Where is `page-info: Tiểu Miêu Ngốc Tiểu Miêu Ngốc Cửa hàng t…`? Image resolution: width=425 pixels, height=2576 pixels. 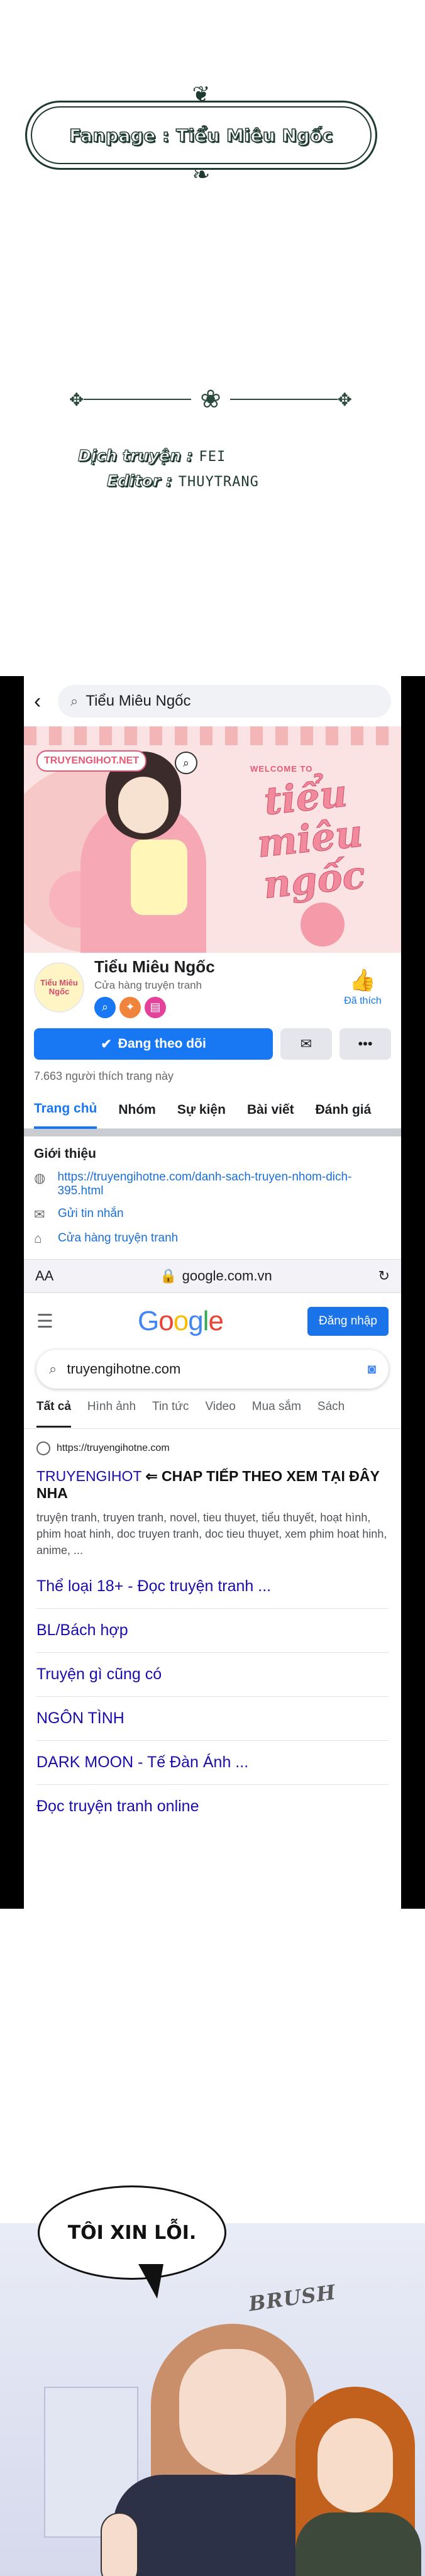 page-info: Tiểu Miêu Ngốc Tiểu Miêu Ngốc Cửa hàng t… is located at coordinates (213, 987).